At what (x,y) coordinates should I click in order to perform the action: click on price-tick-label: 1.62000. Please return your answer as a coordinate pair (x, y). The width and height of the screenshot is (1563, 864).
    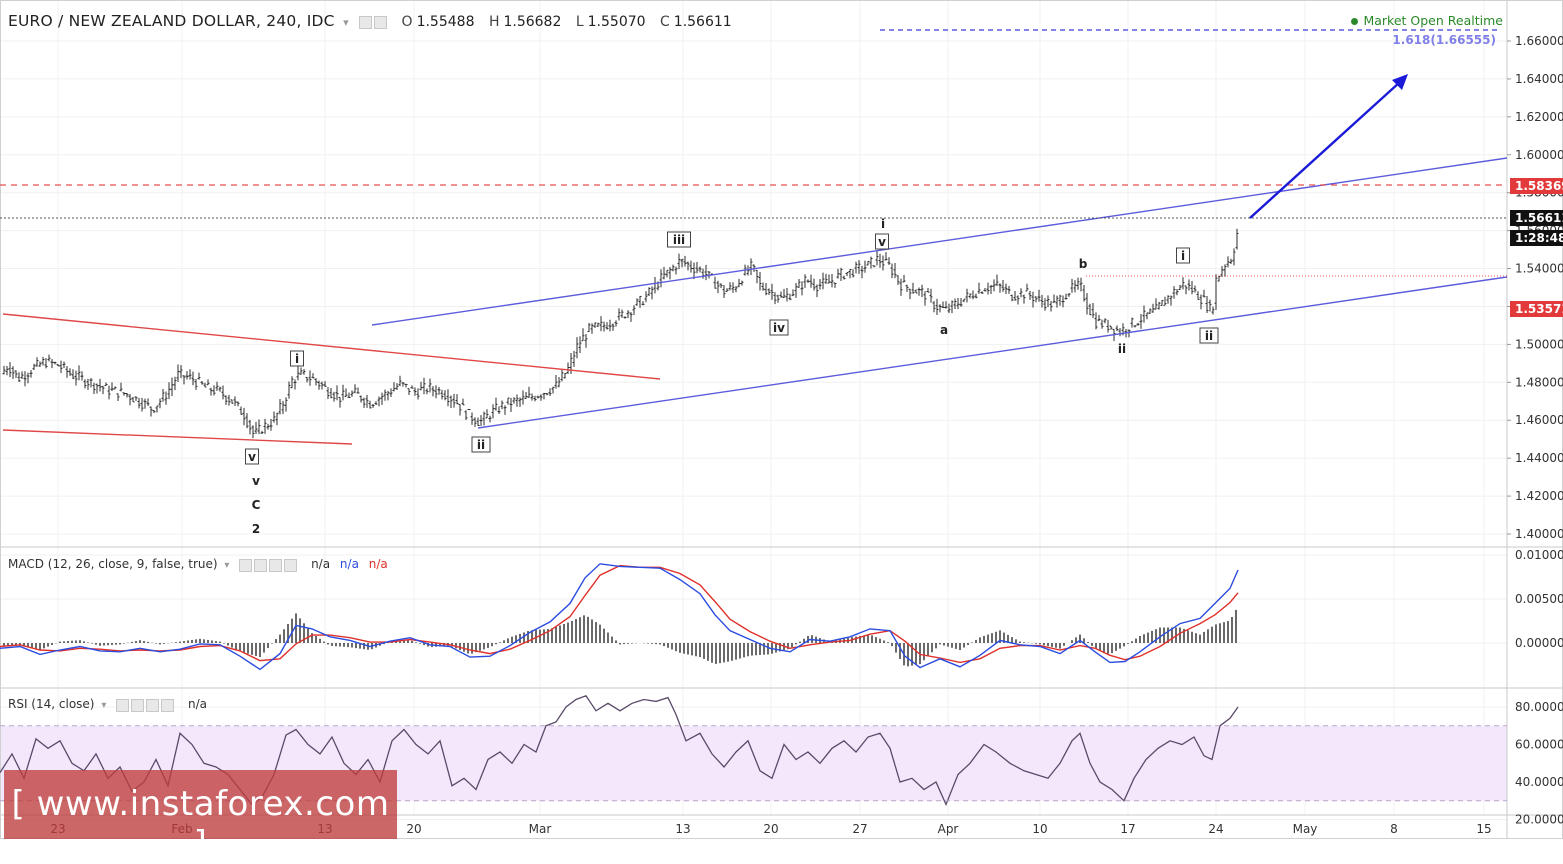
    Looking at the image, I should click on (1539, 117).